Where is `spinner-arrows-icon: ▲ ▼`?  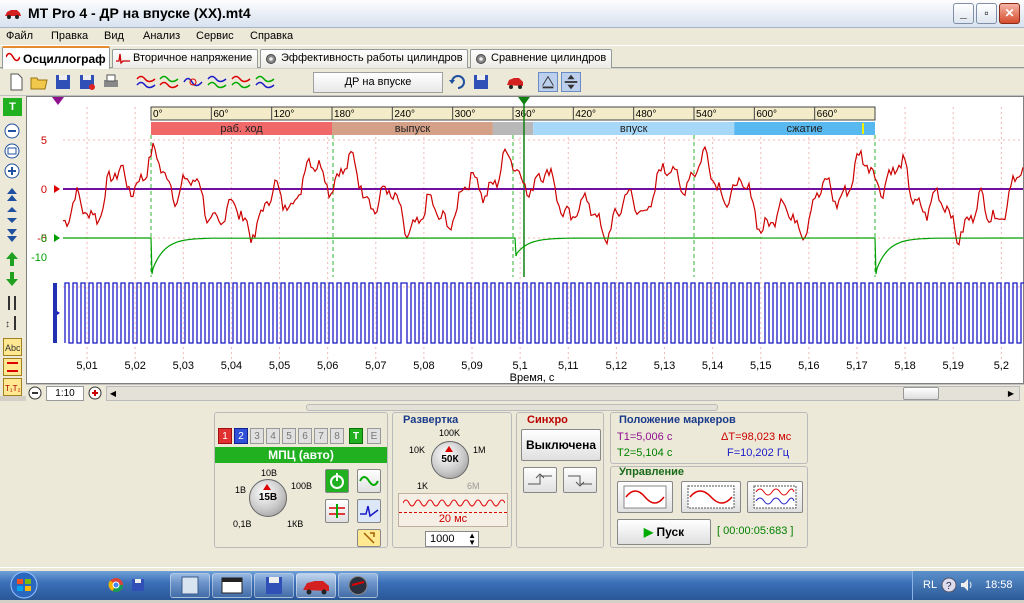 spinner-arrows-icon: ▲ ▼ is located at coordinates (472, 539).